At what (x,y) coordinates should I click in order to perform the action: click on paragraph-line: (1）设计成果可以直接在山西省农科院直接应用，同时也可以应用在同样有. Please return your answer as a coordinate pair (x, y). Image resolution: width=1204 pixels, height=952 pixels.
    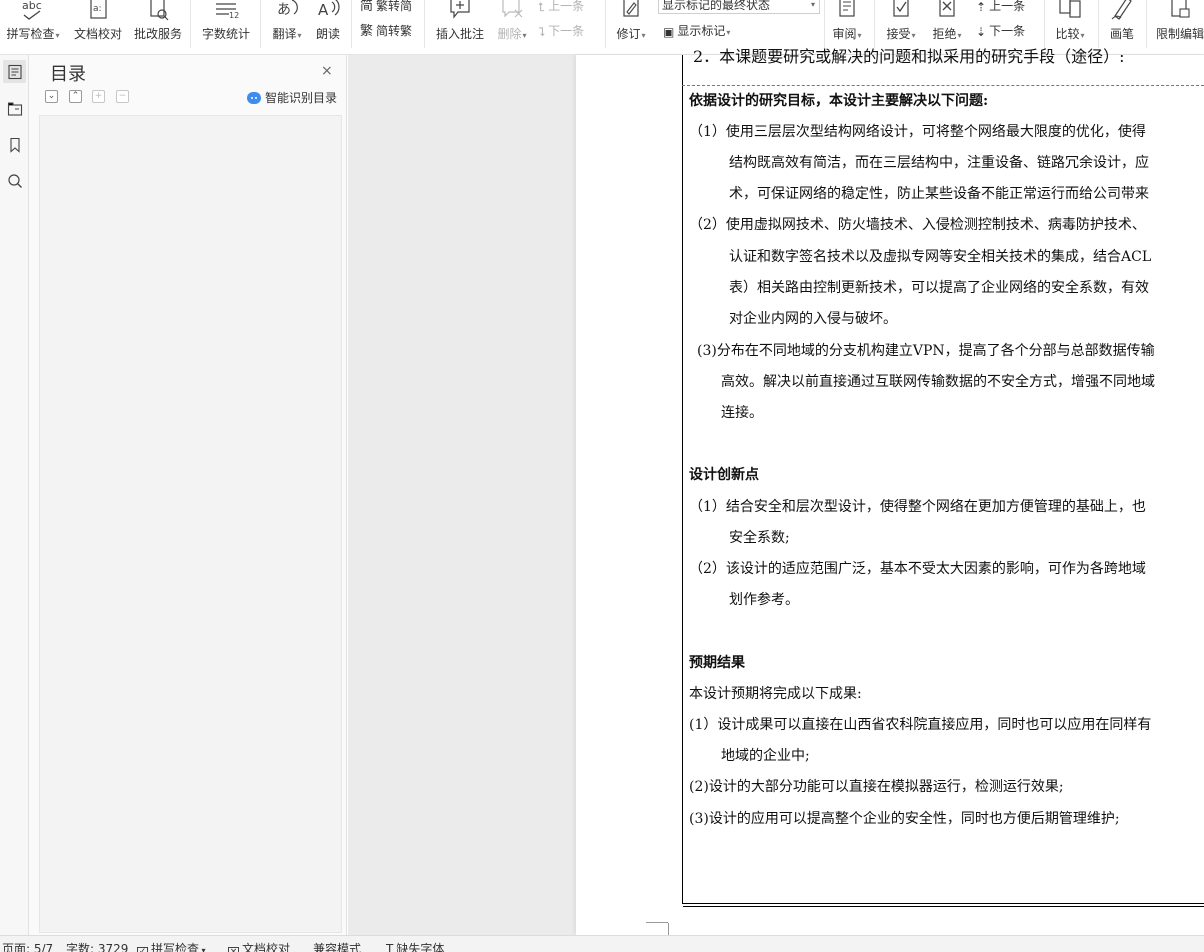
    Looking at the image, I should click on (920, 725).